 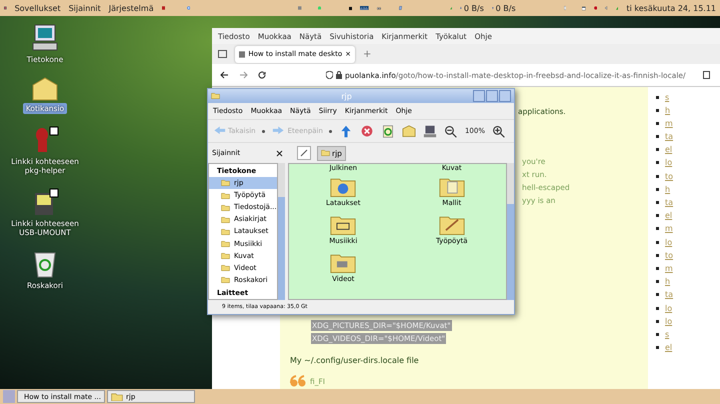 I want to click on minimize-button, so click(x=479, y=96).